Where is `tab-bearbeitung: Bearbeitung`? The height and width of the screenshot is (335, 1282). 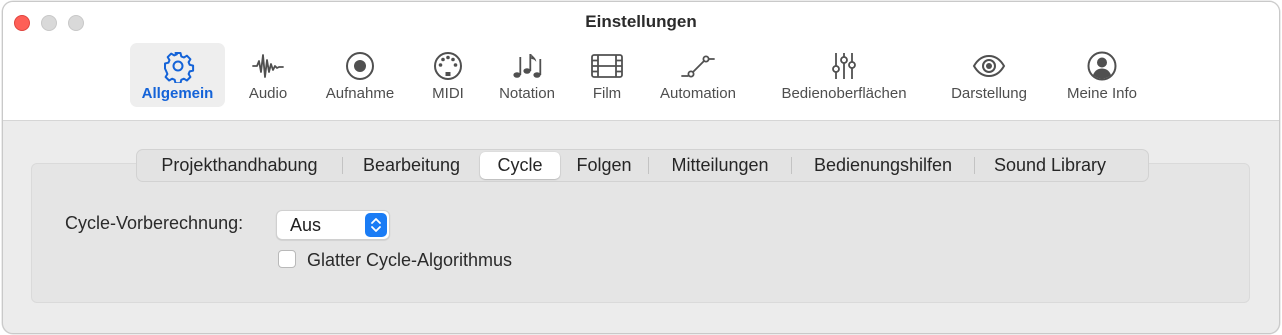 tab-bearbeitung: Bearbeitung is located at coordinates (411, 165).